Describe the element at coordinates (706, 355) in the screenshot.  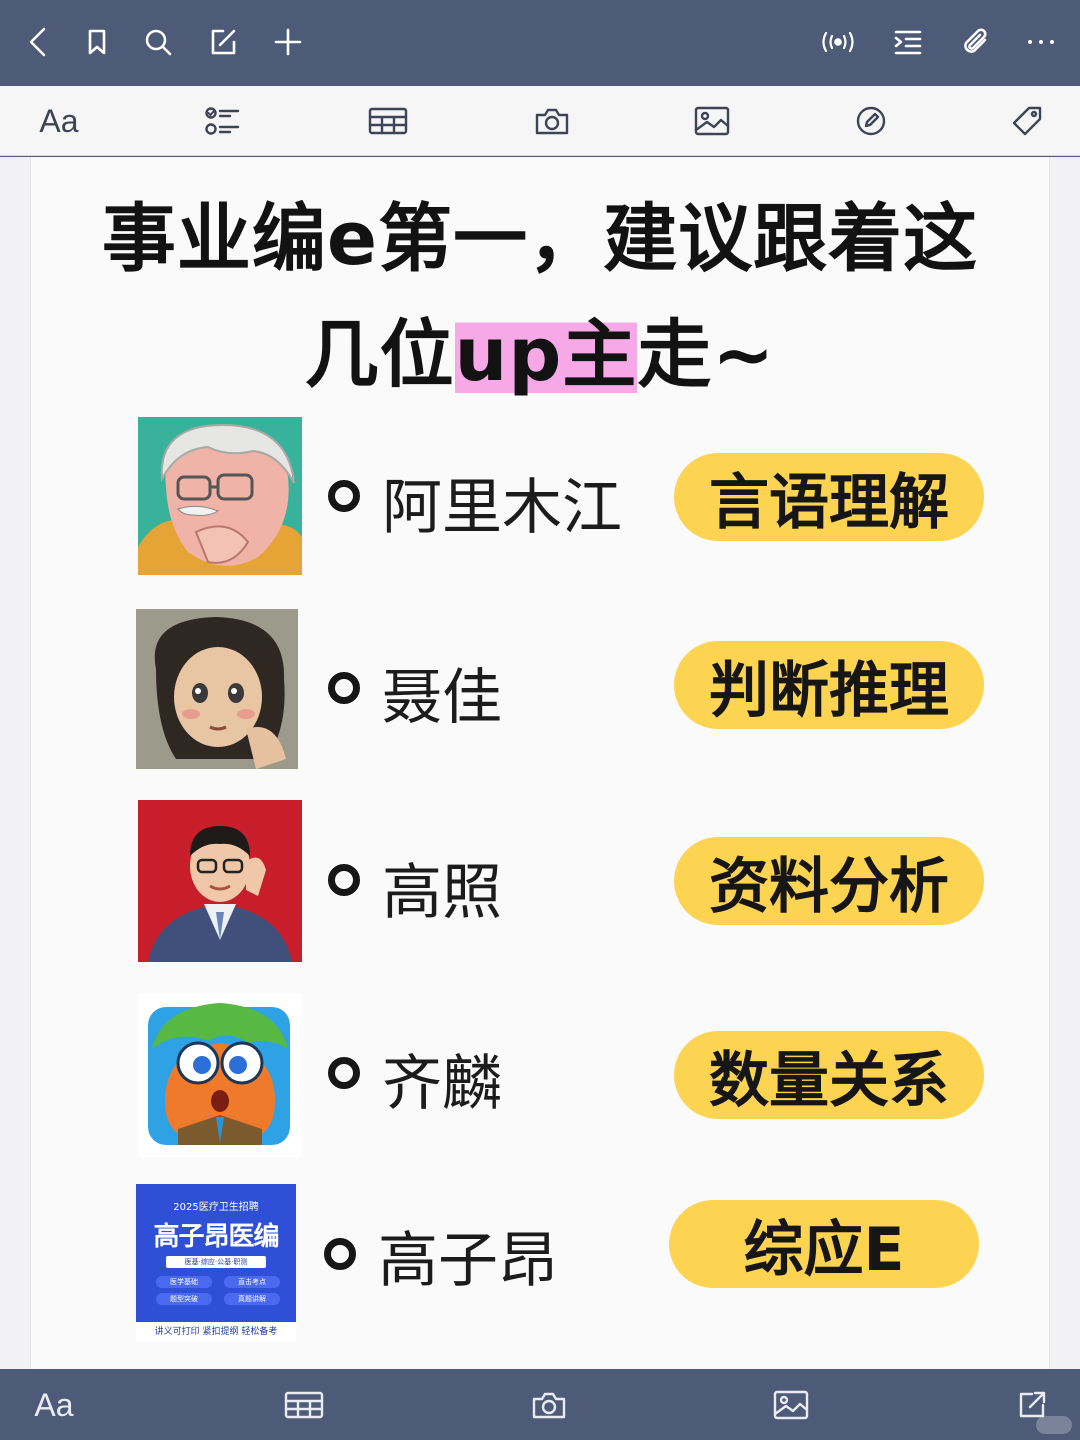
I see `title-text-after: 走~` at that location.